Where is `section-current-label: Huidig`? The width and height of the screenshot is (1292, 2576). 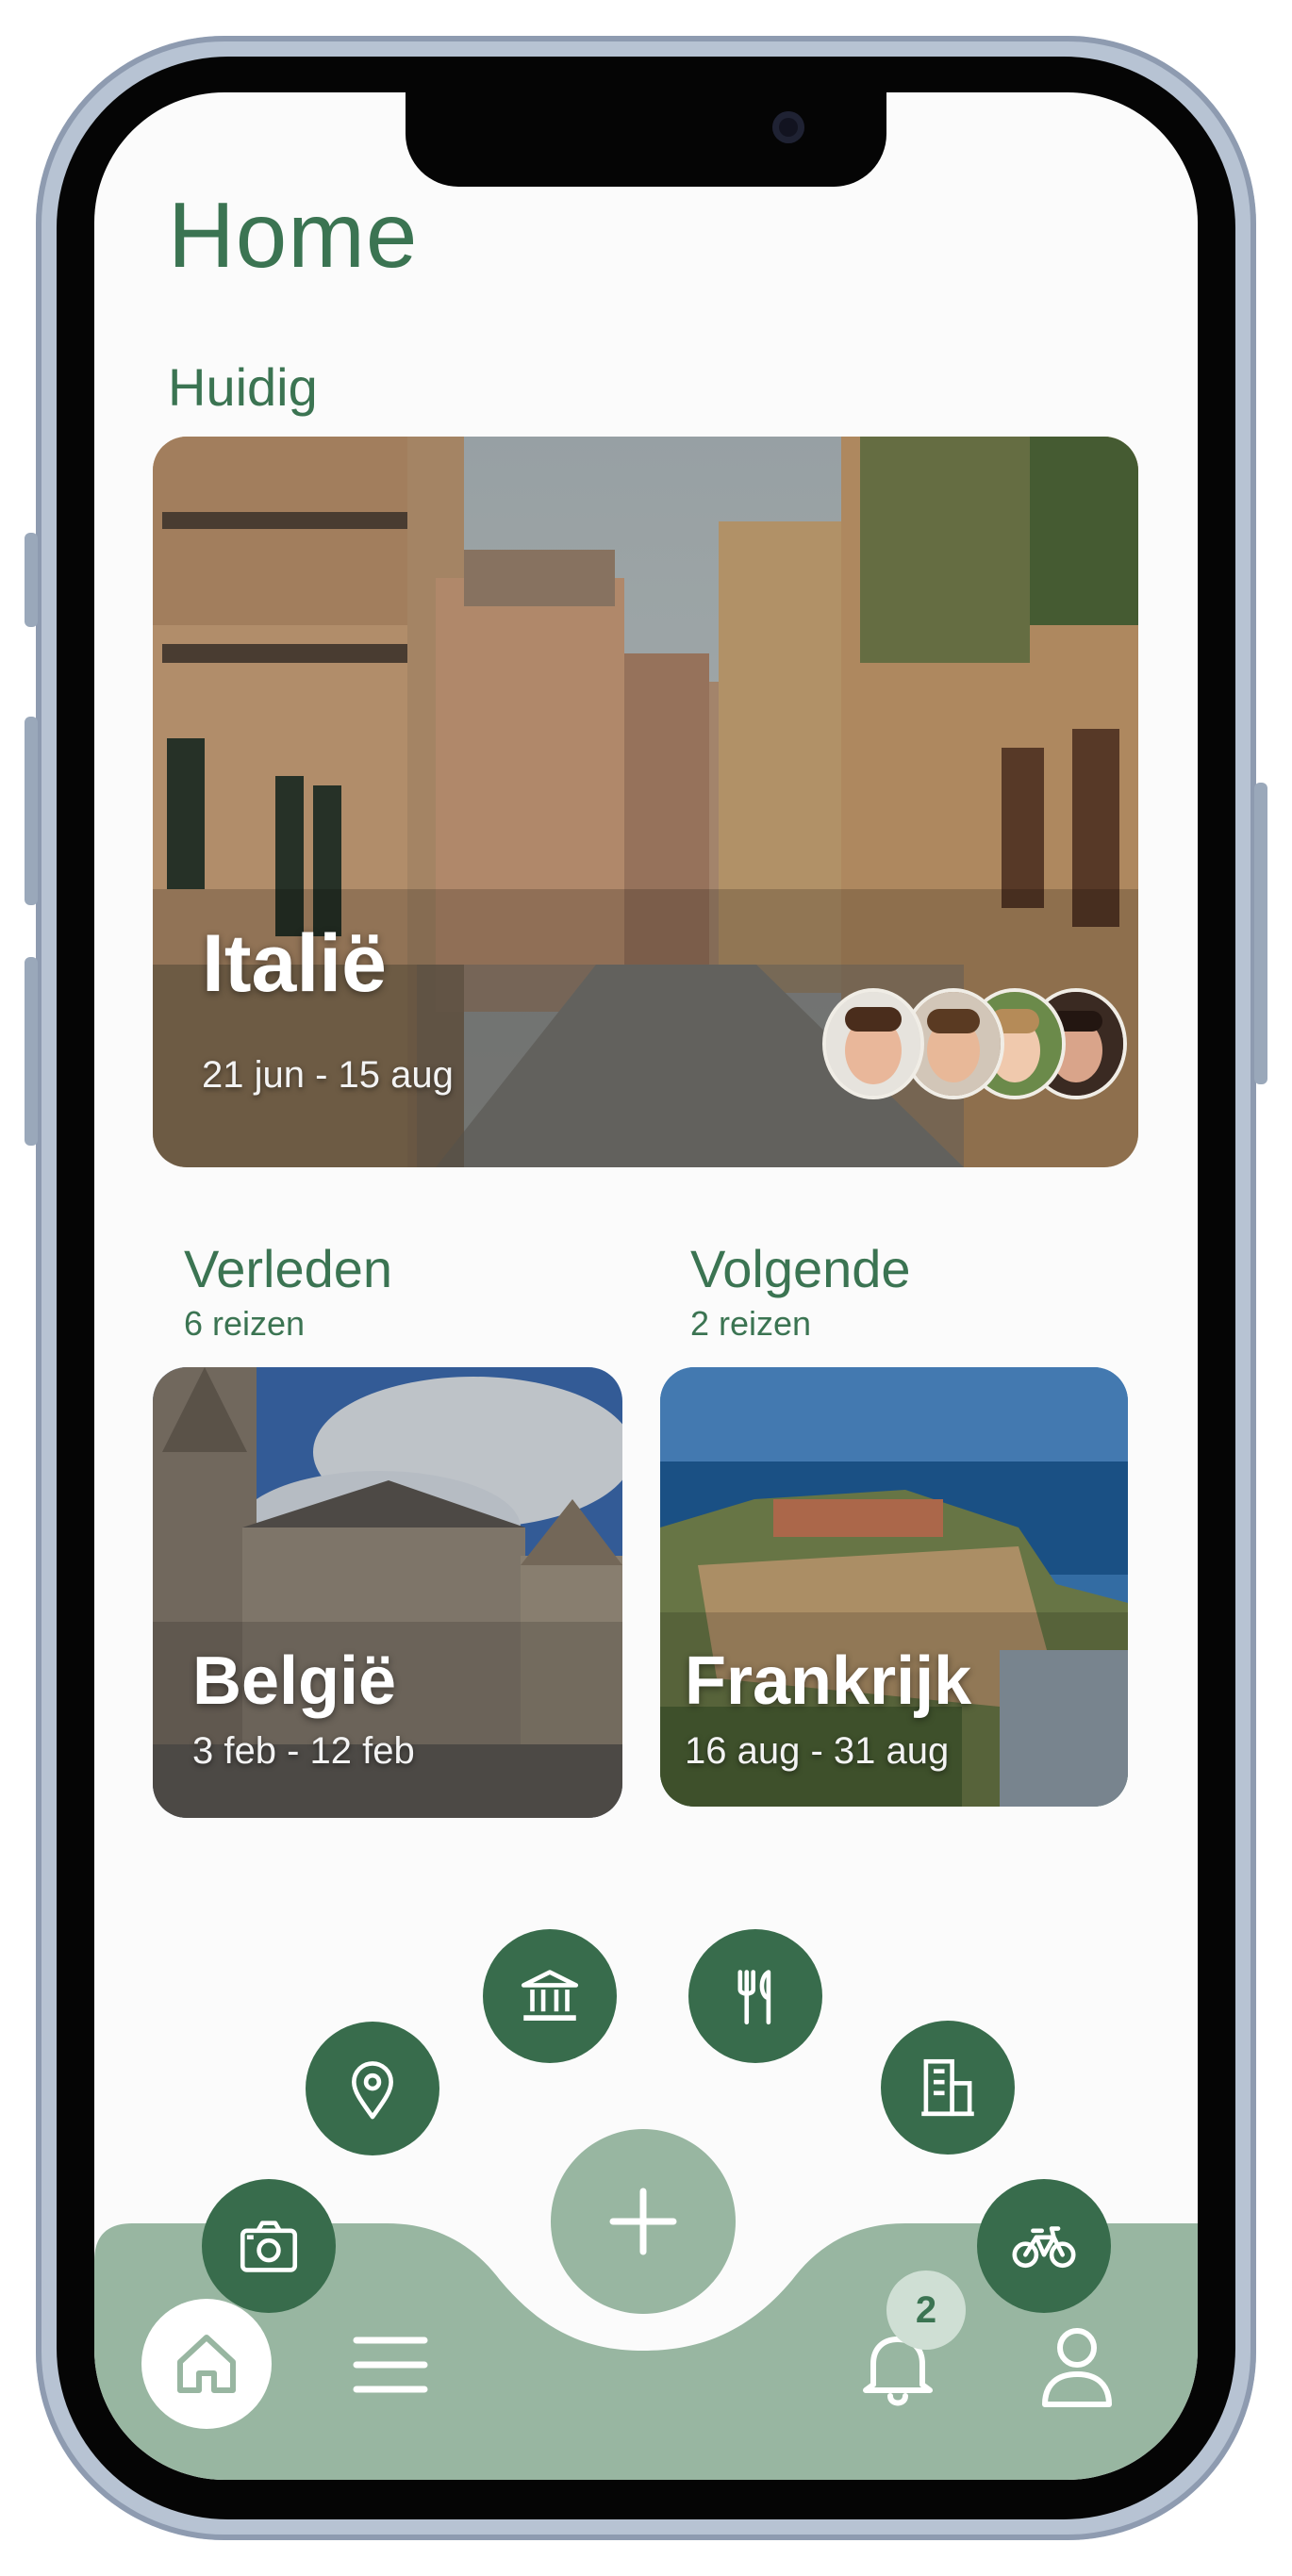
section-current-label: Huidig is located at coordinates (243, 387).